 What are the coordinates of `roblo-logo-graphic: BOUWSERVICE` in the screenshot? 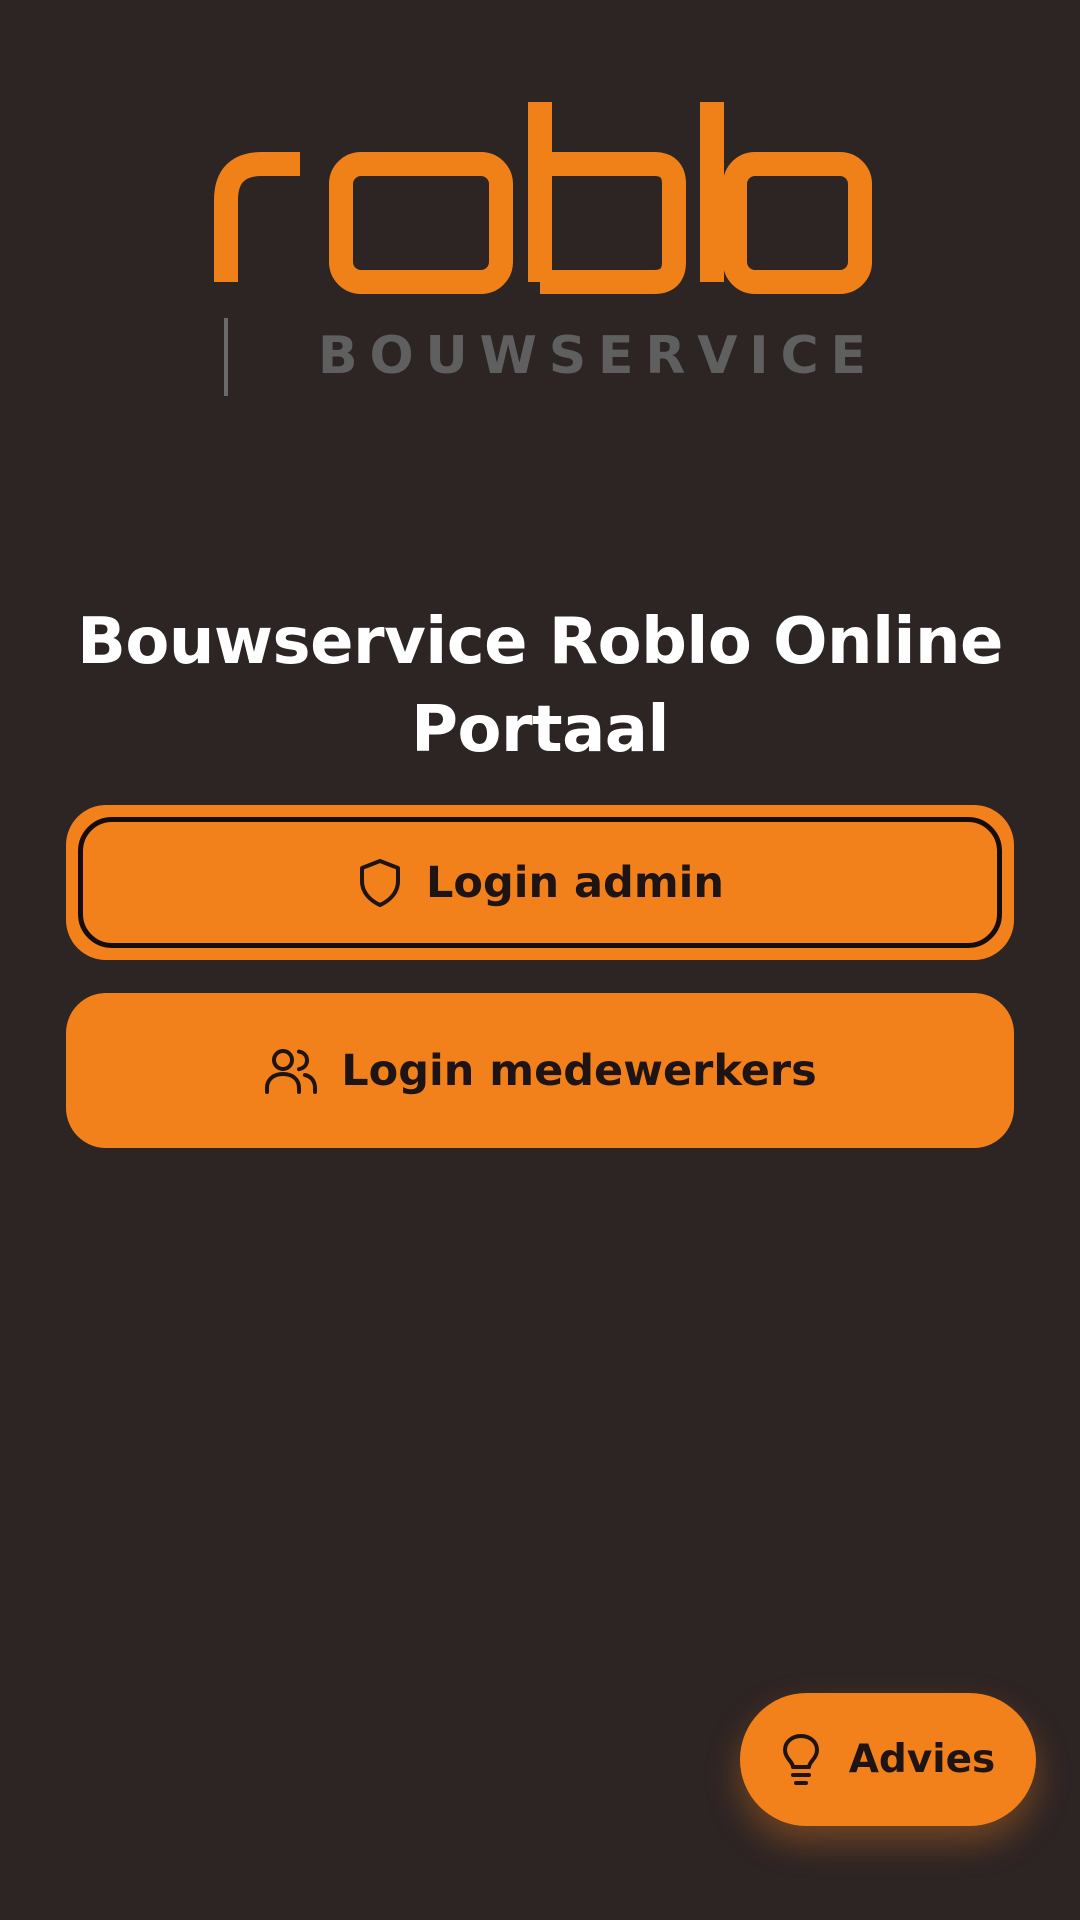 It's located at (543, 249).